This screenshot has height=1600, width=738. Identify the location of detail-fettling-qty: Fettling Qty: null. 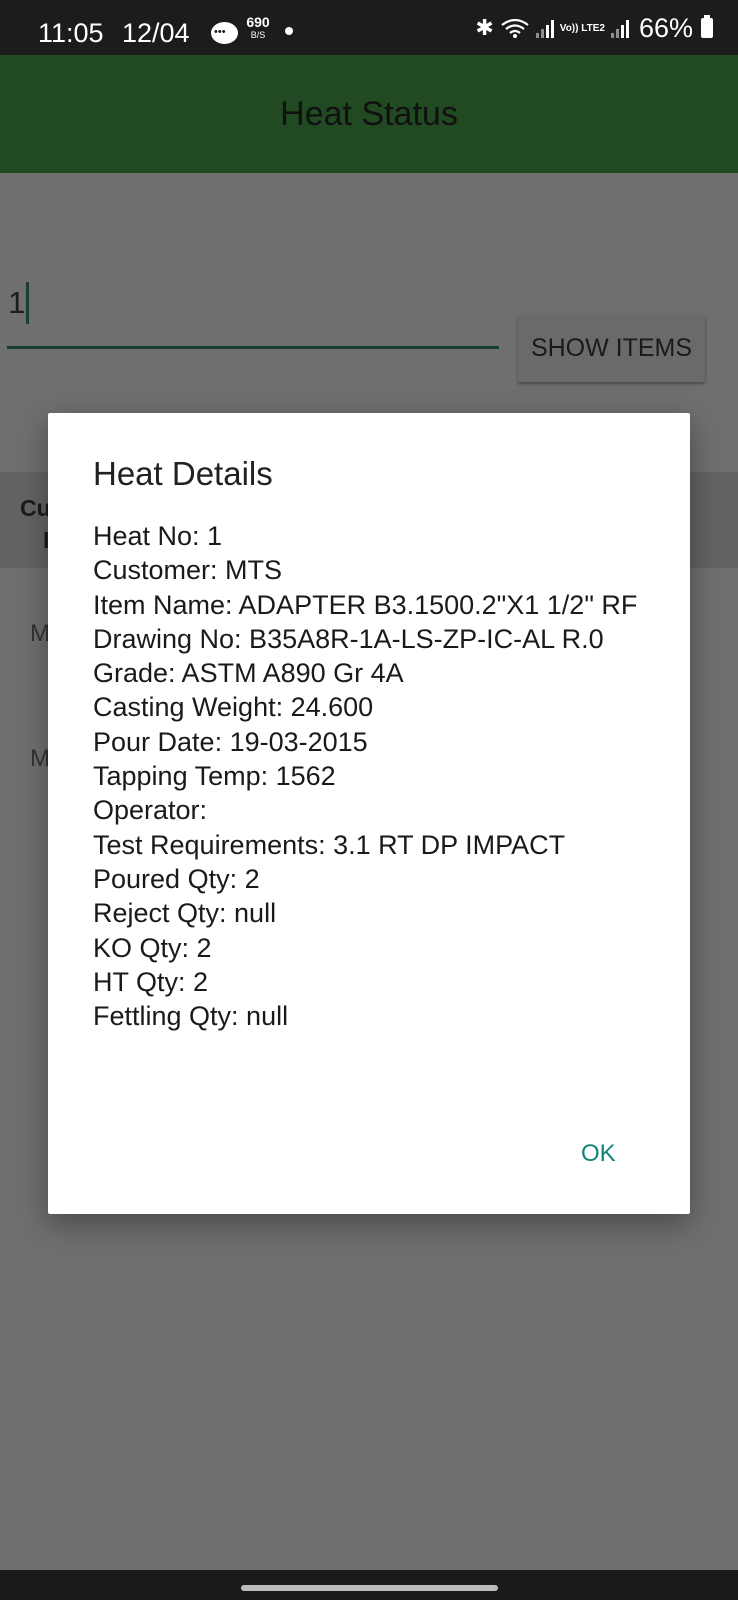
(191, 1016).